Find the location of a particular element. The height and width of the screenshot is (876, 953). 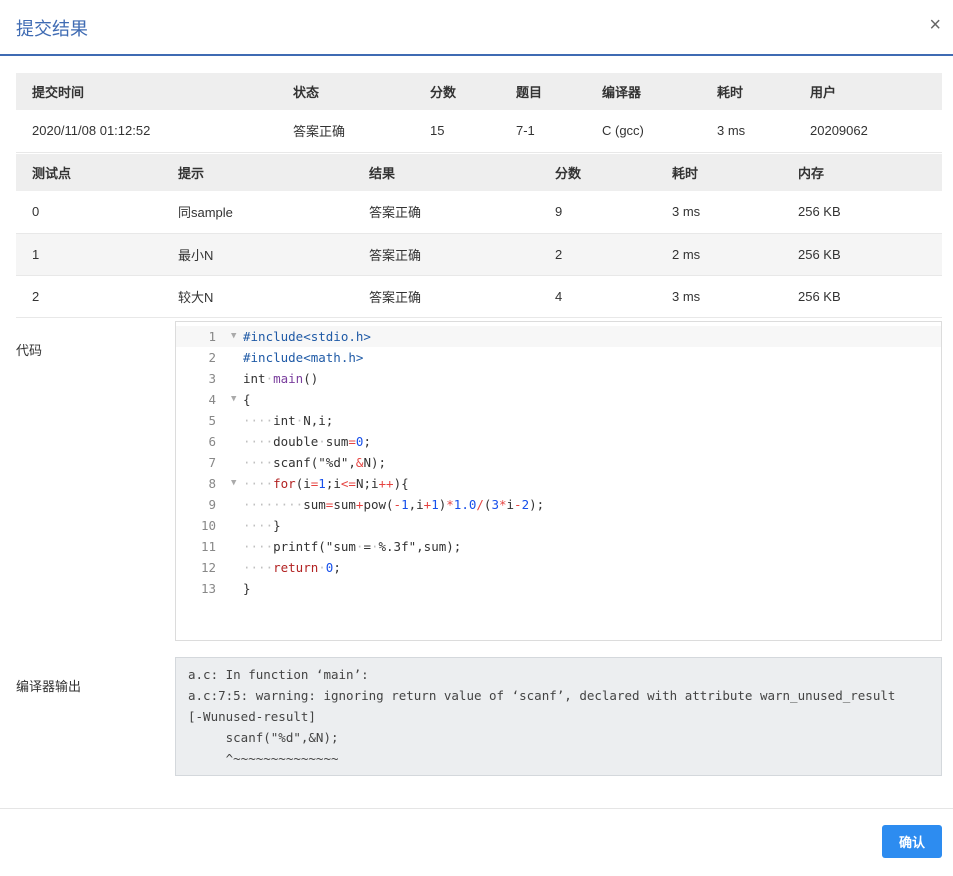

code-text: #include<stdio.h> is located at coordinates (307, 336).